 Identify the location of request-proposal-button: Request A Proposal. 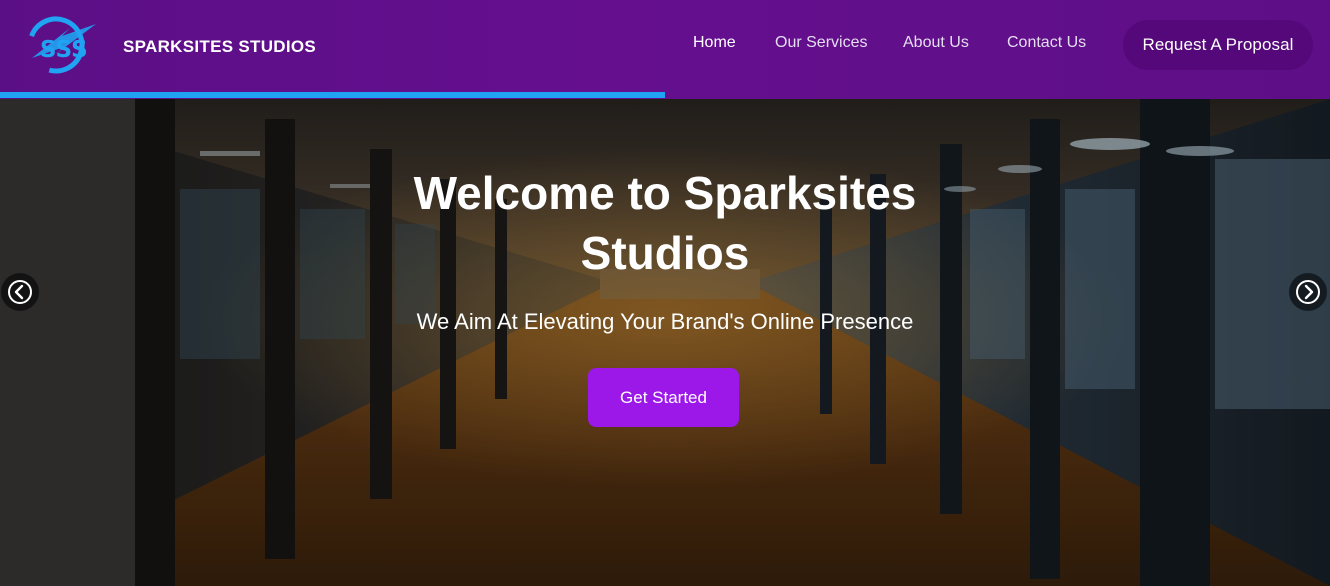
(1218, 45).